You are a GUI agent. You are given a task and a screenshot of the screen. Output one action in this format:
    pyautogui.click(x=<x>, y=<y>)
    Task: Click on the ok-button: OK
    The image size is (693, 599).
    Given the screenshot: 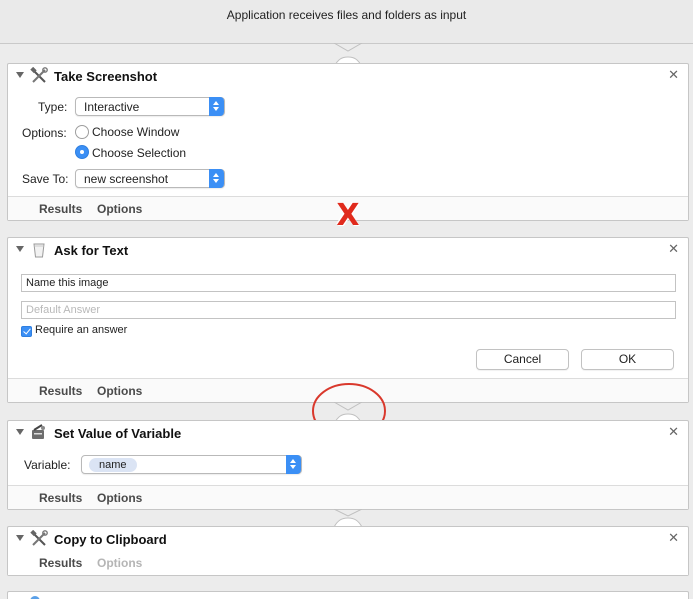 What is the action you would take?
    pyautogui.click(x=627, y=359)
    